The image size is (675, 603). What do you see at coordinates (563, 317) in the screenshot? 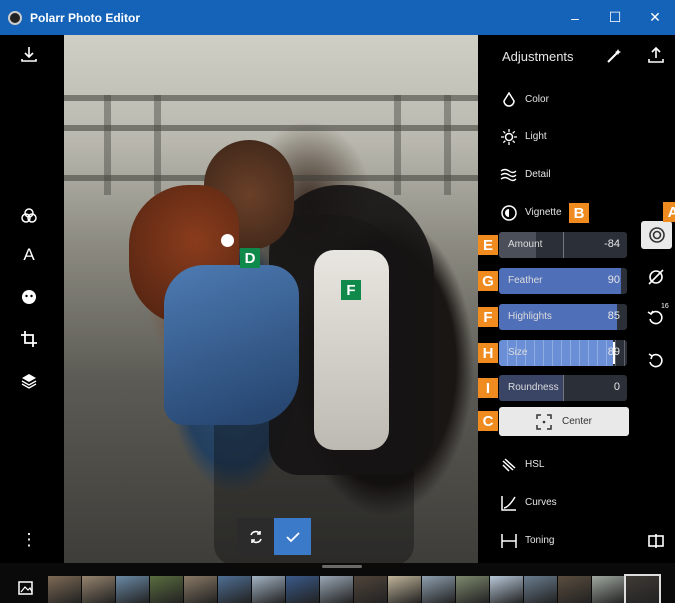
I see `highlights-slider: Highlights 85` at bounding box center [563, 317].